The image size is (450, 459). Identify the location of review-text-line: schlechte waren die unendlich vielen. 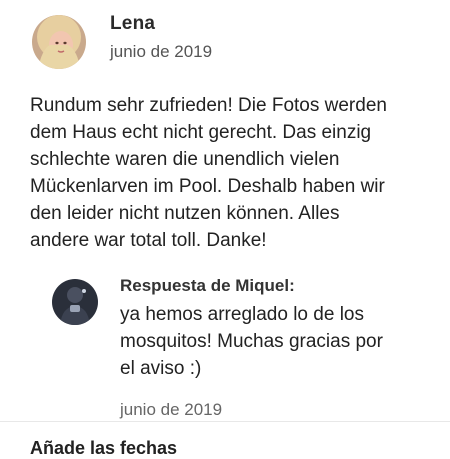
(185, 159).